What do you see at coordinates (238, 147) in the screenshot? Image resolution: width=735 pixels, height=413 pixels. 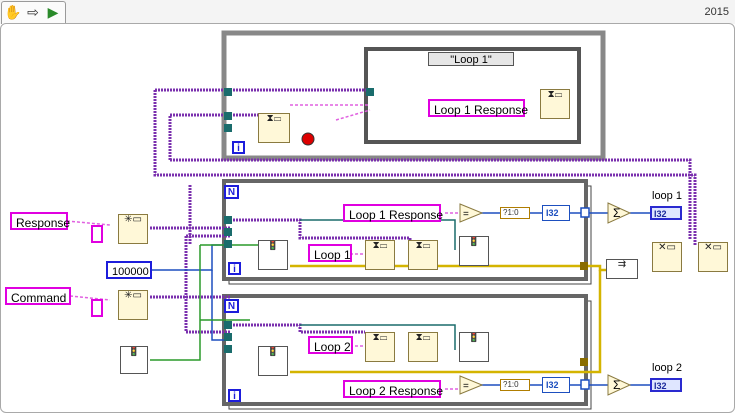 I see `iteration-terminal-top: i` at bounding box center [238, 147].